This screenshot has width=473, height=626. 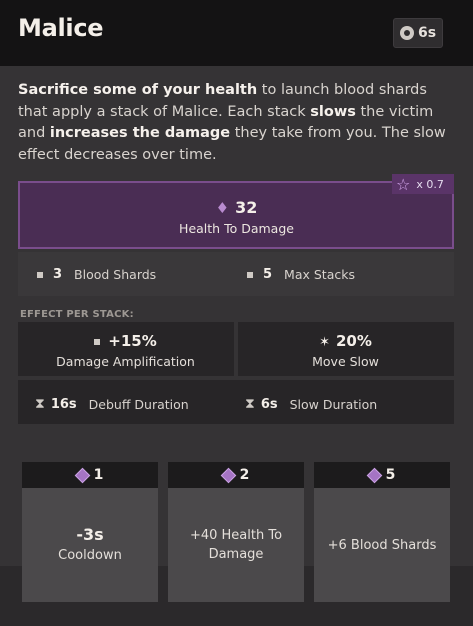 What do you see at coordinates (324, 342) in the screenshot?
I see `slow-icon: ✶` at bounding box center [324, 342].